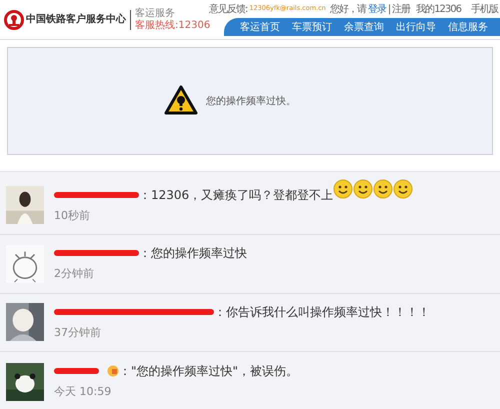  Describe the element at coordinates (416, 27) in the screenshot. I see `nav-link: 出行向导` at that location.